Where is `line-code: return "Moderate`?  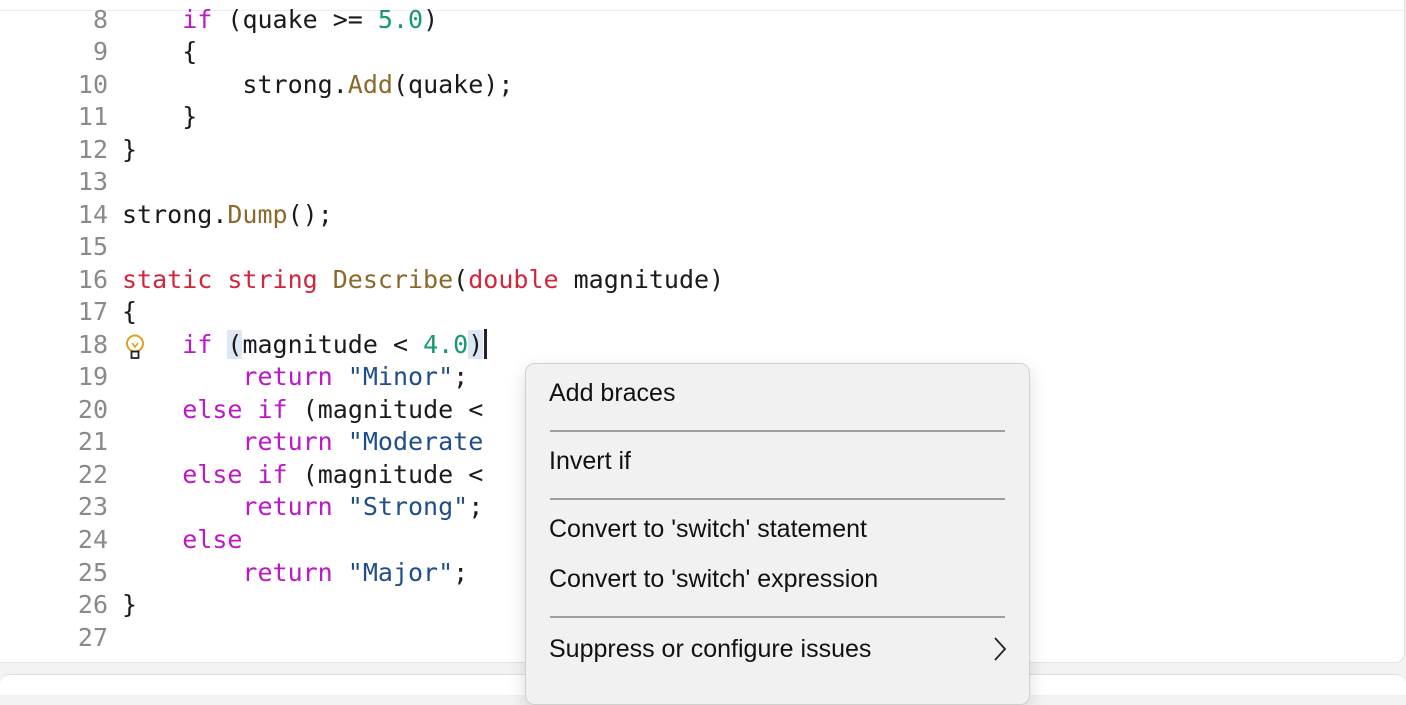
line-code: return "Moderate is located at coordinates (302, 442).